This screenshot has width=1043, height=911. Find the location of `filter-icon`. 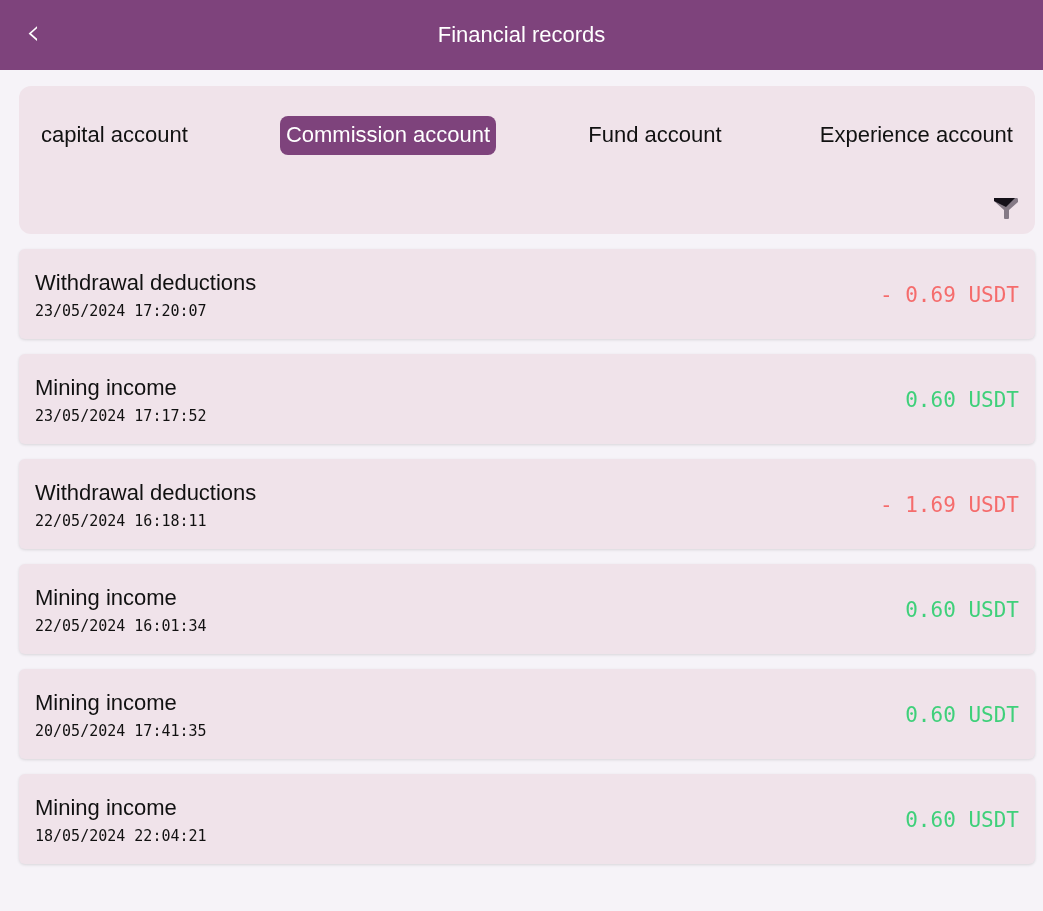

filter-icon is located at coordinates (1006, 208).